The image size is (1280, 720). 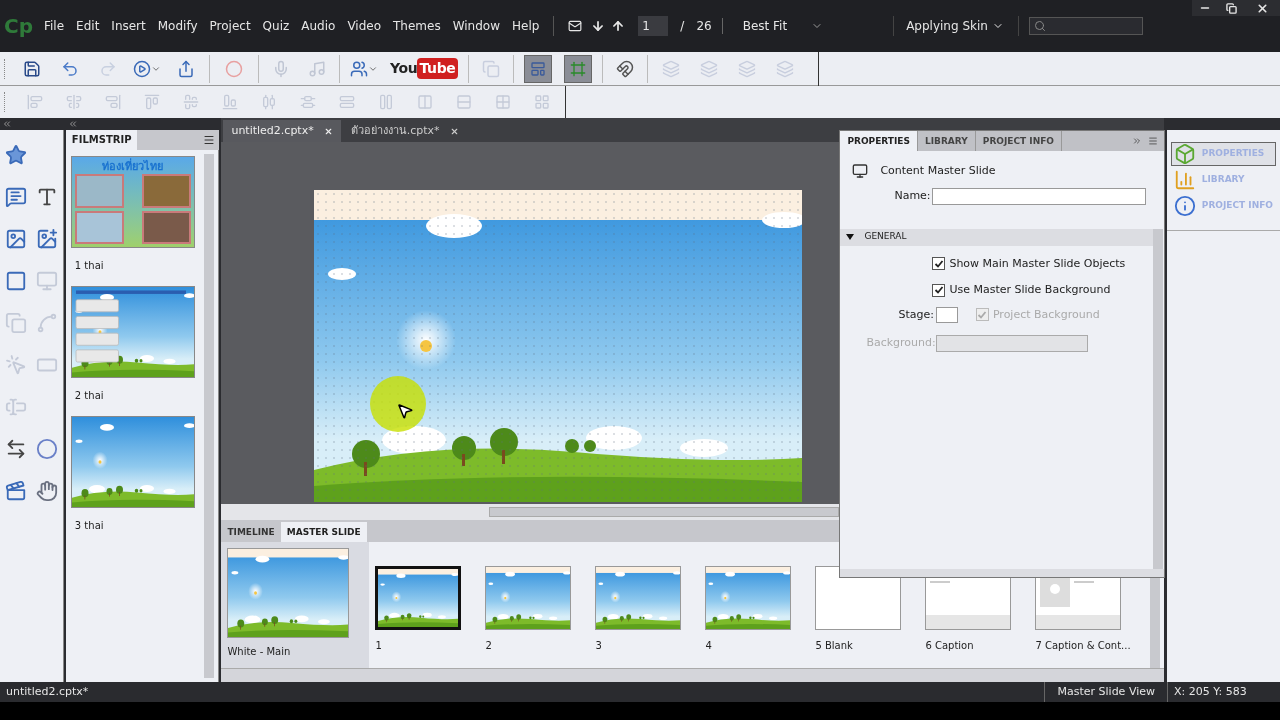 What do you see at coordinates (526, 26) in the screenshot?
I see `menu-item: Help` at bounding box center [526, 26].